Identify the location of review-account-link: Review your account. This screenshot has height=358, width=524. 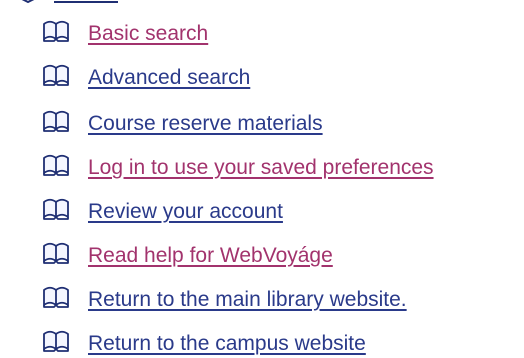
(185, 212).